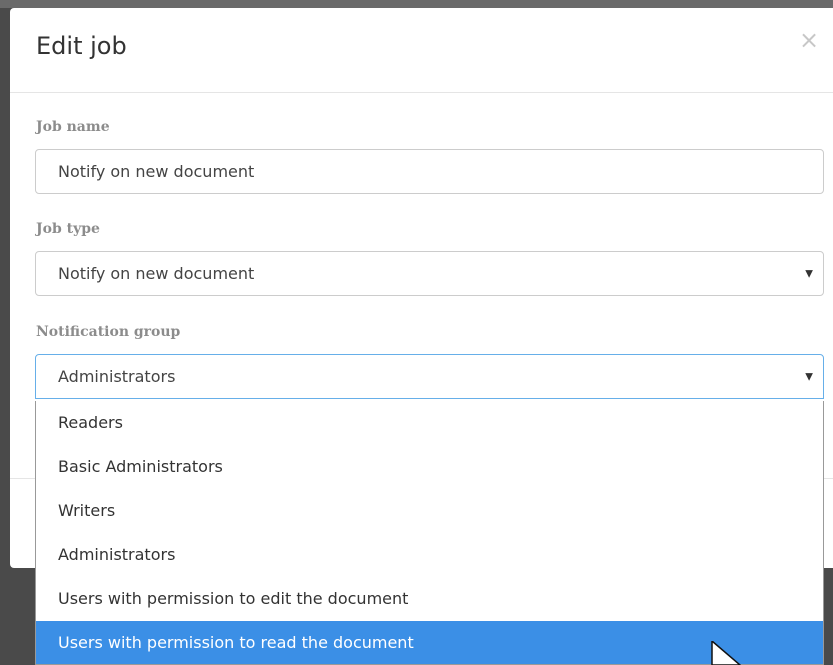 This screenshot has height=665, width=833. I want to click on job-name-input, so click(429, 171).